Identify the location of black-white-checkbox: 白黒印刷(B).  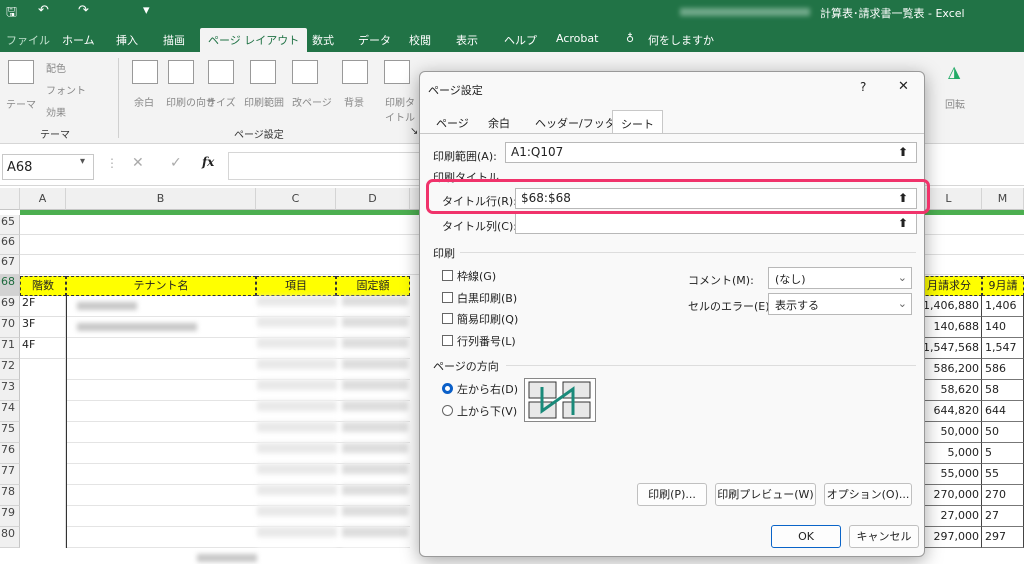
(479, 298).